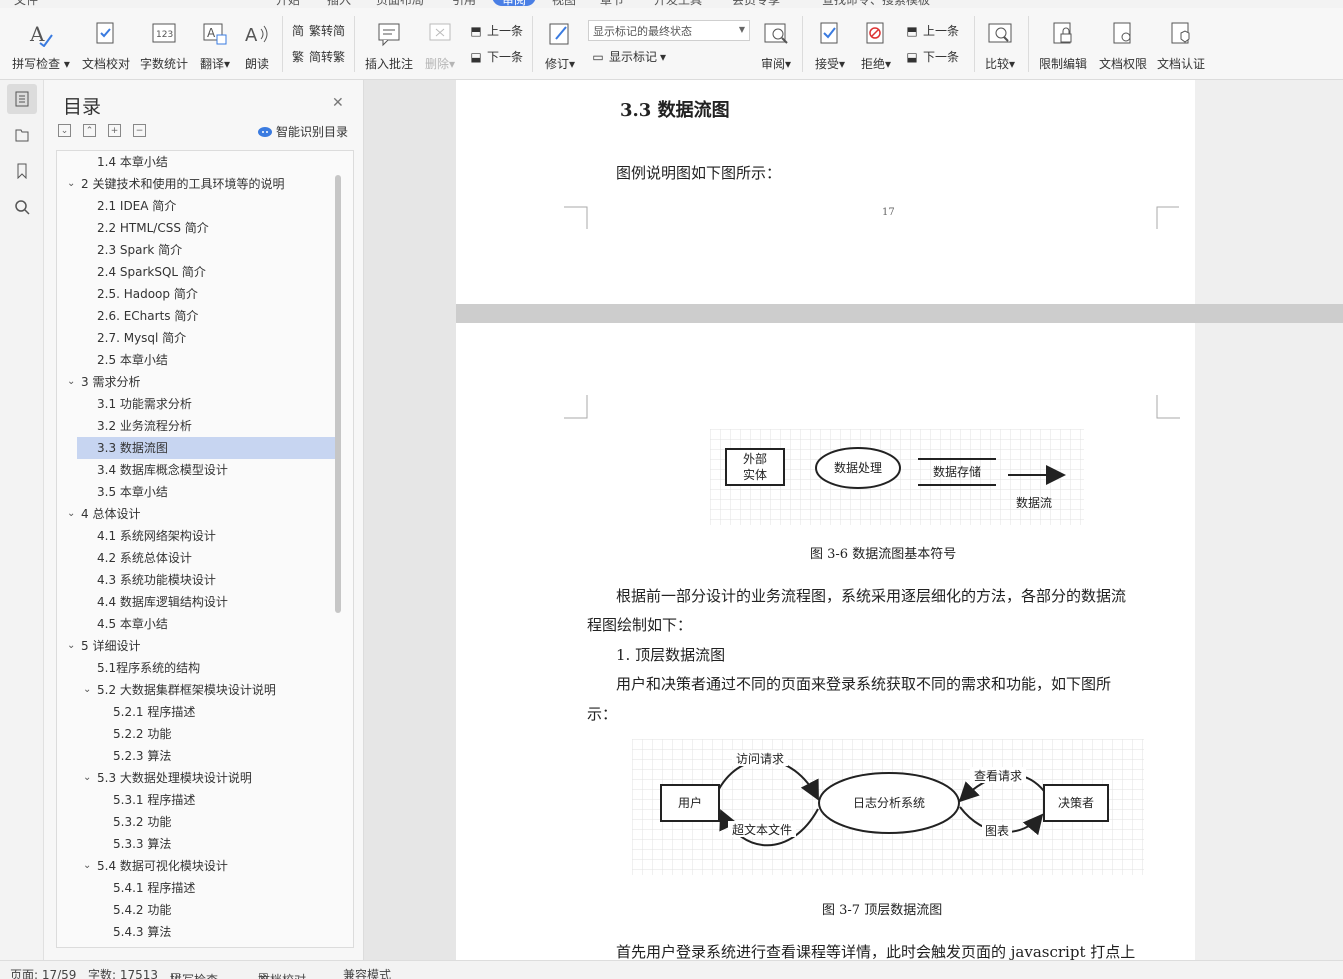 Image resolution: width=1343 pixels, height=979 pixels. I want to click on review-pane-button: 审阅▾, so click(776, 42).